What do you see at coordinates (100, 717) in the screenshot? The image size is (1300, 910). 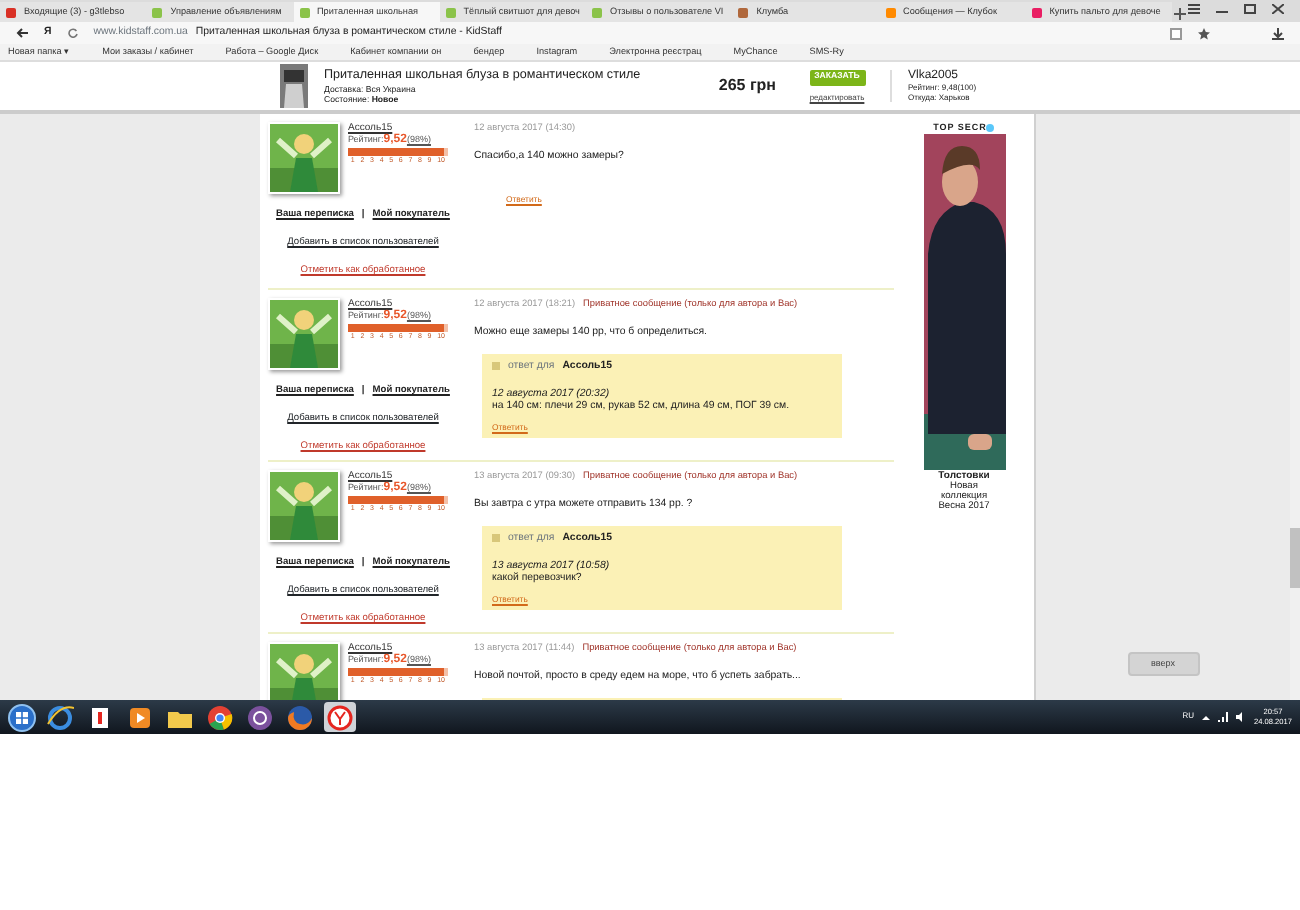 I see `yandex-icon` at bounding box center [100, 717].